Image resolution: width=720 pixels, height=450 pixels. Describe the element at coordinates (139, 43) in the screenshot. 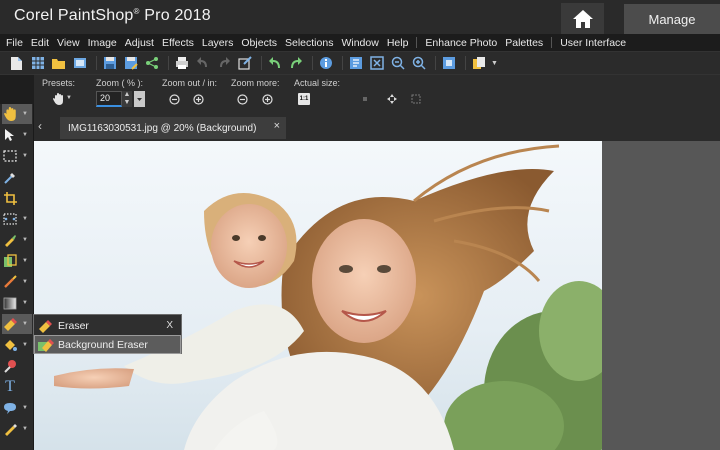

I see `menu-adjust: Adjust` at that location.